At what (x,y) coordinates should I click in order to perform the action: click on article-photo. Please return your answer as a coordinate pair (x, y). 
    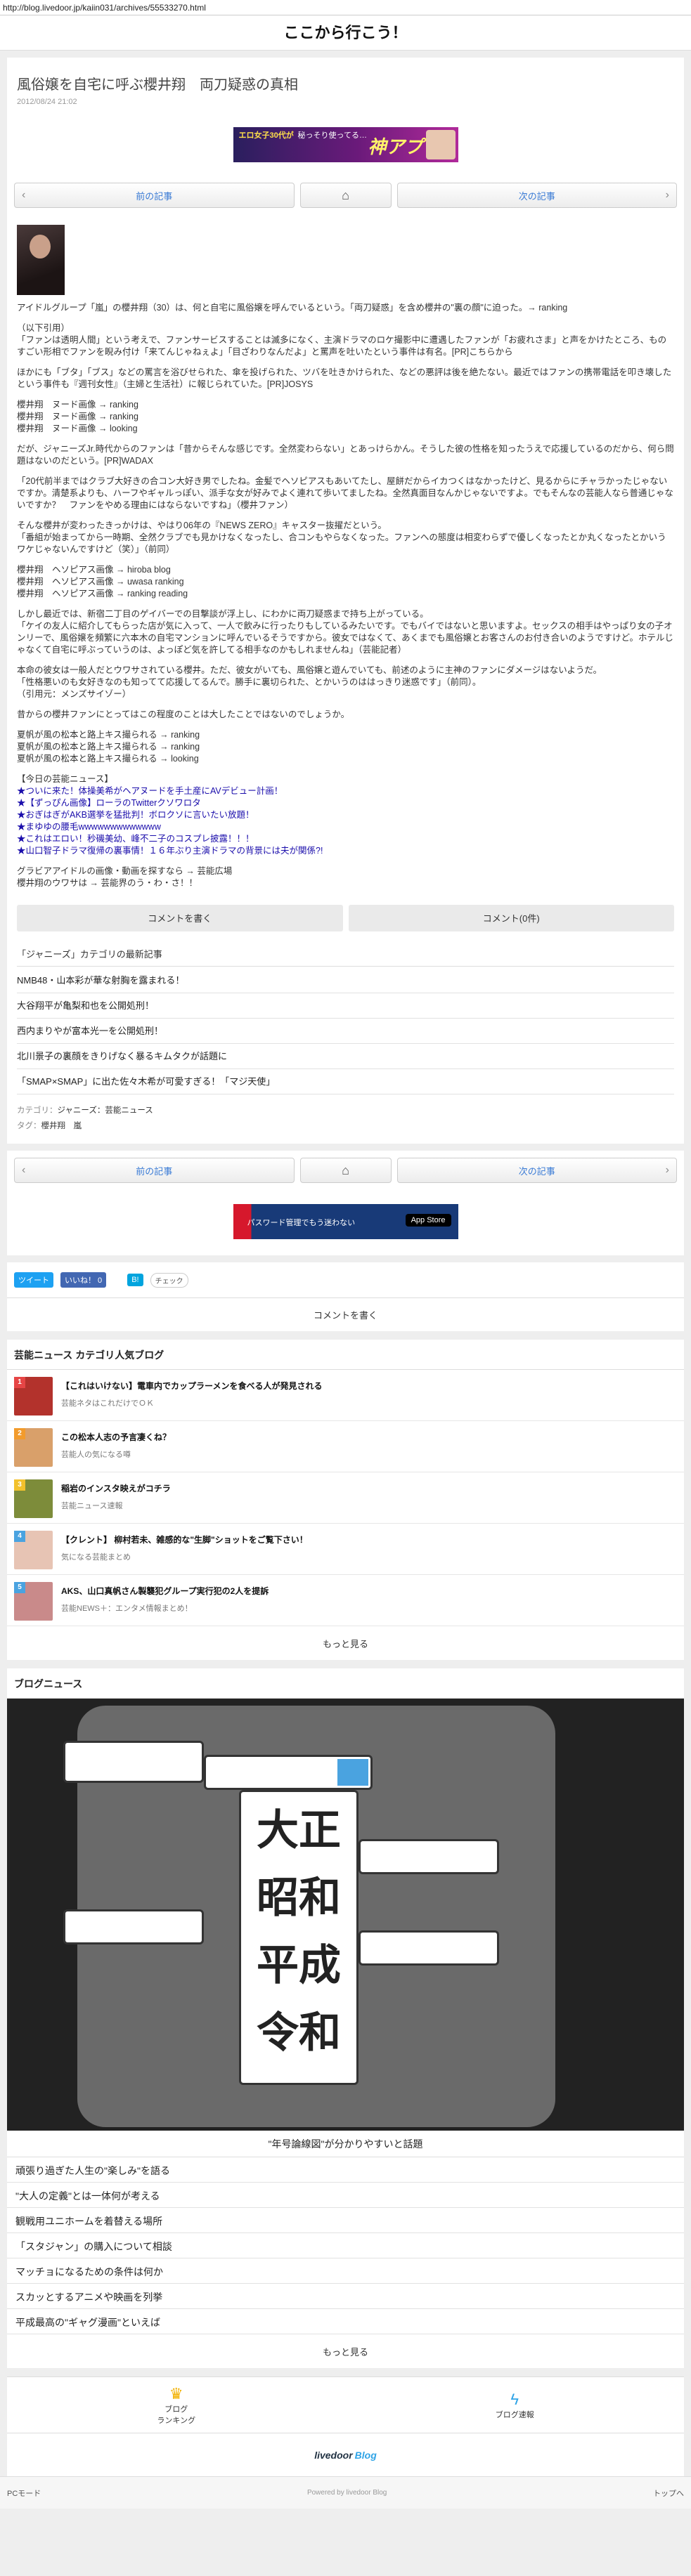
    Looking at the image, I should click on (41, 260).